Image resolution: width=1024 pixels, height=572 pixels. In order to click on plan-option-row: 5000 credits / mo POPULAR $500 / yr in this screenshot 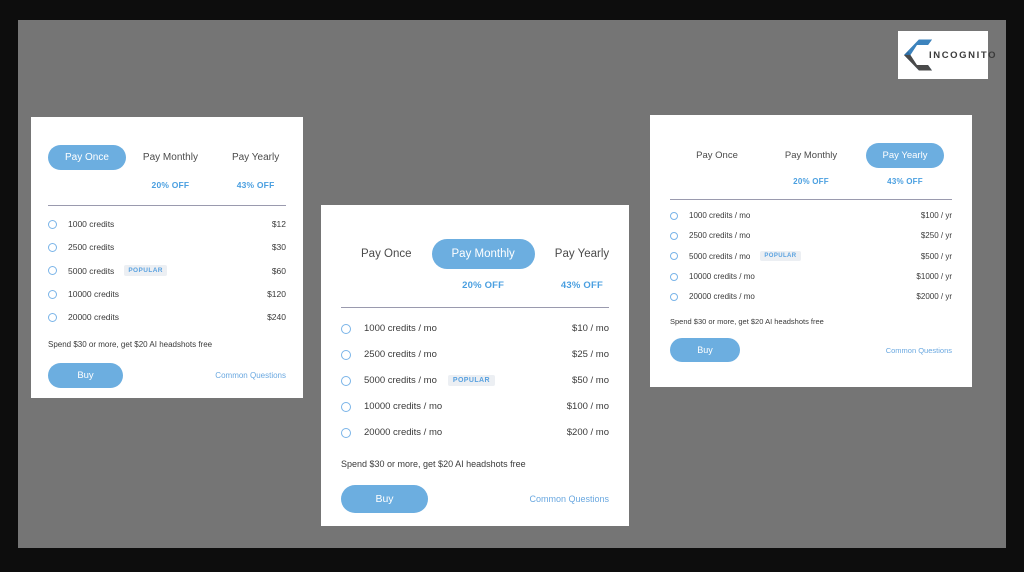, I will do `click(811, 256)`.